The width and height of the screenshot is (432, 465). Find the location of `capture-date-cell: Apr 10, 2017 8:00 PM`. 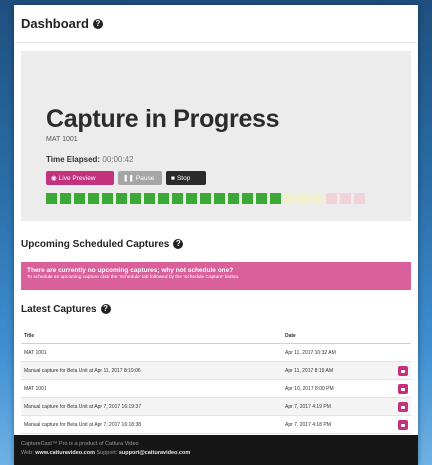

capture-date-cell: Apr 10, 2017 8:00 PM is located at coordinates (309, 388).